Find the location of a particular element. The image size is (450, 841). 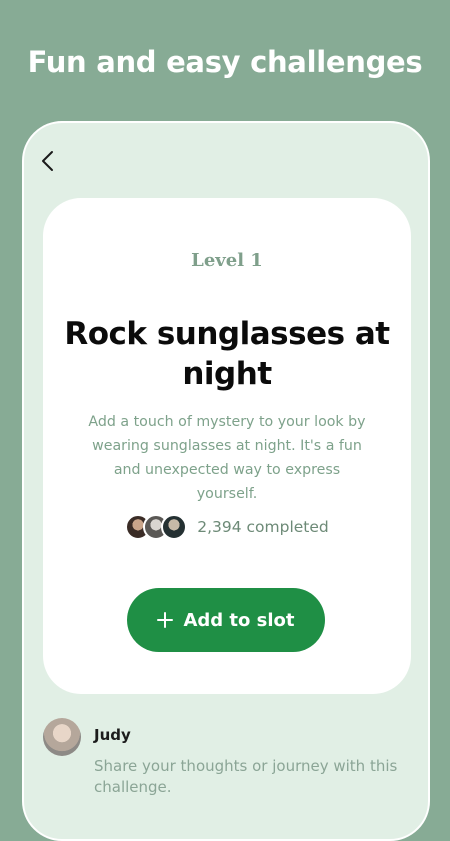

challenge-level: Level 1 is located at coordinates (227, 260).